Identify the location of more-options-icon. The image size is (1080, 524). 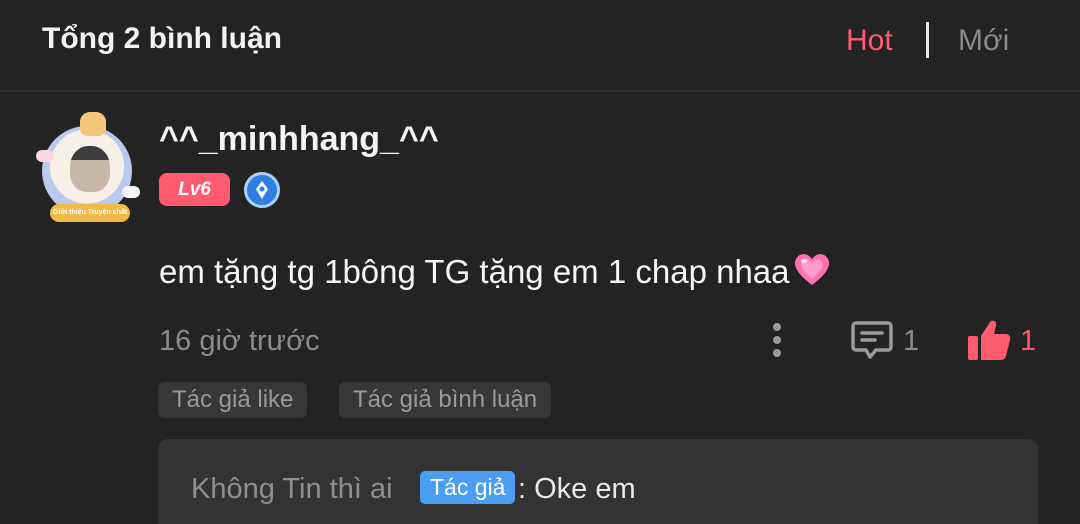
(777, 340).